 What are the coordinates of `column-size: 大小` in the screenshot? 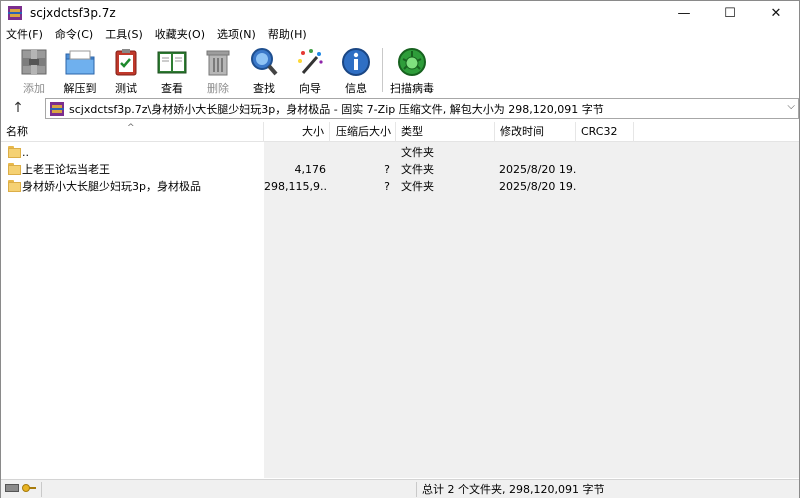 It's located at (297, 132).